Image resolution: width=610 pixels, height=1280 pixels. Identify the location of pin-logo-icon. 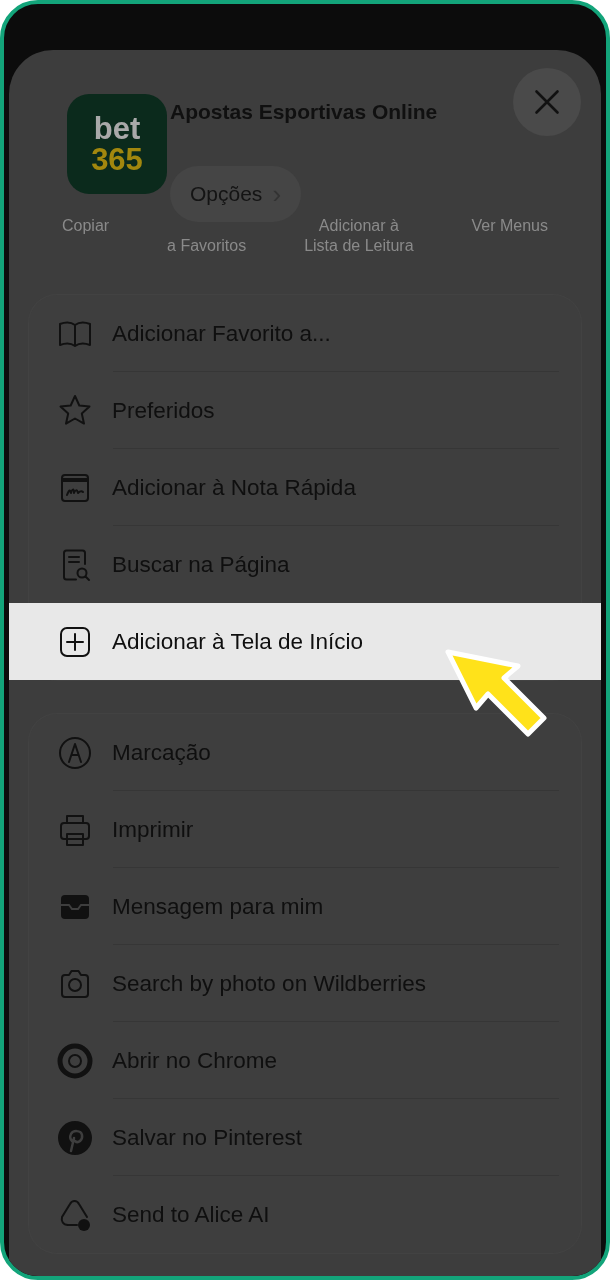
(75, 1137).